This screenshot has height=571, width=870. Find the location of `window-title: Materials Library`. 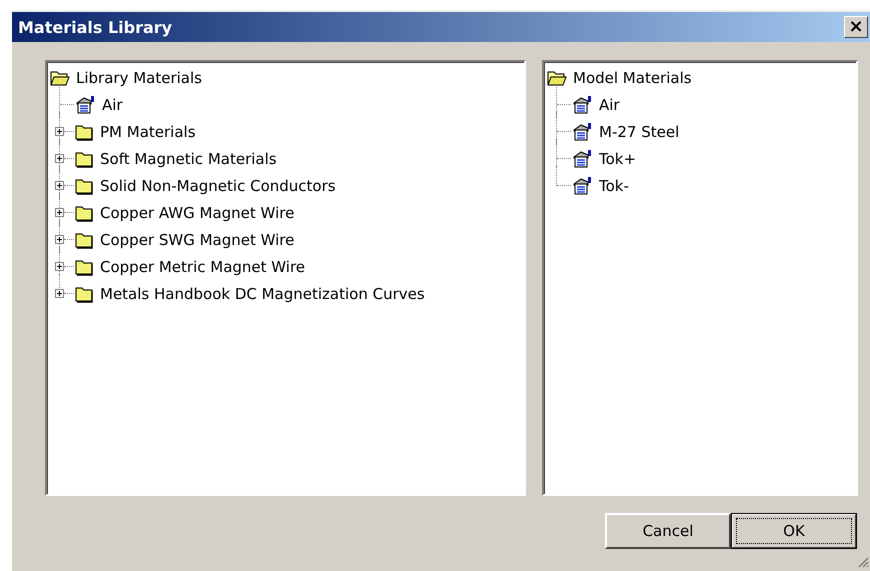

window-title: Materials Library is located at coordinates (95, 27).